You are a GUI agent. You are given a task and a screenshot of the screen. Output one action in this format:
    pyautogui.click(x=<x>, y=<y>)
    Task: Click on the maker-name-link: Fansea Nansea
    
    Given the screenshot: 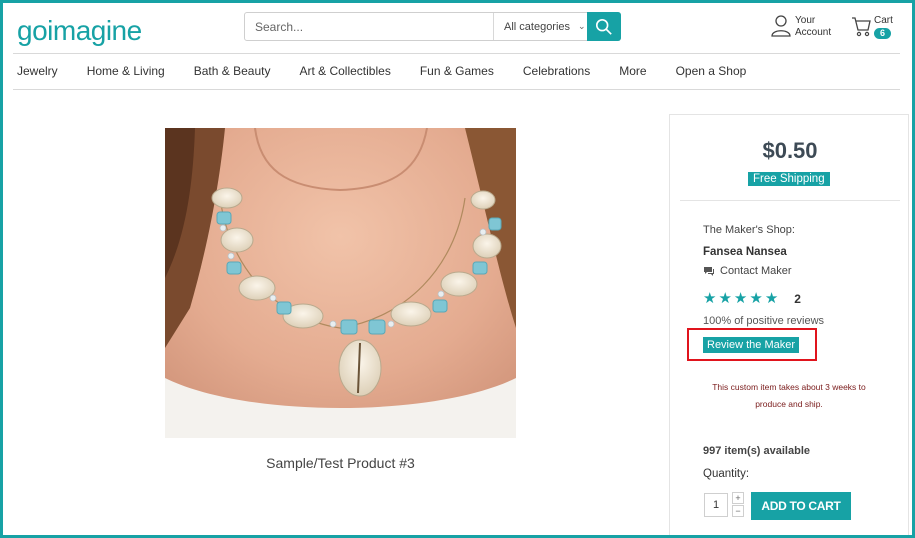 What is the action you would take?
    pyautogui.click(x=745, y=252)
    